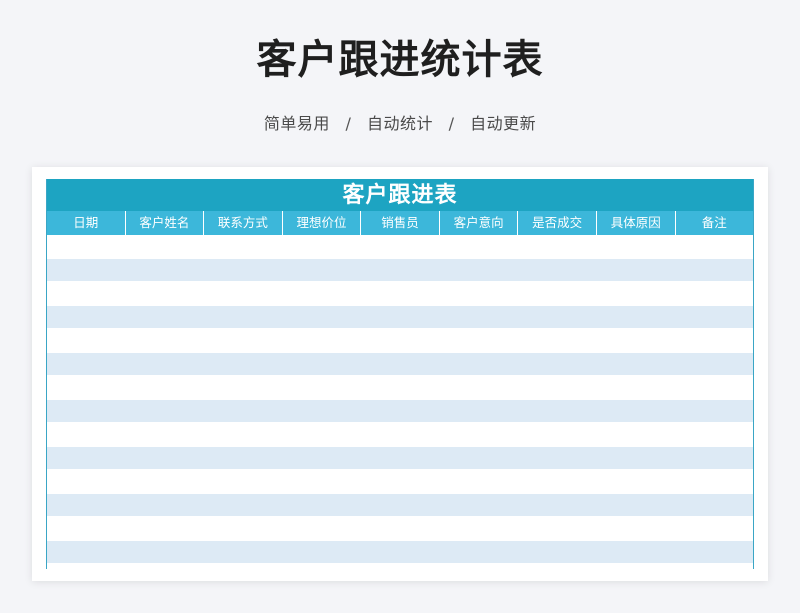 This screenshot has width=800, height=613. Describe the element at coordinates (165, 223) in the screenshot. I see `column-header-customer-name: 客户姓名` at that location.